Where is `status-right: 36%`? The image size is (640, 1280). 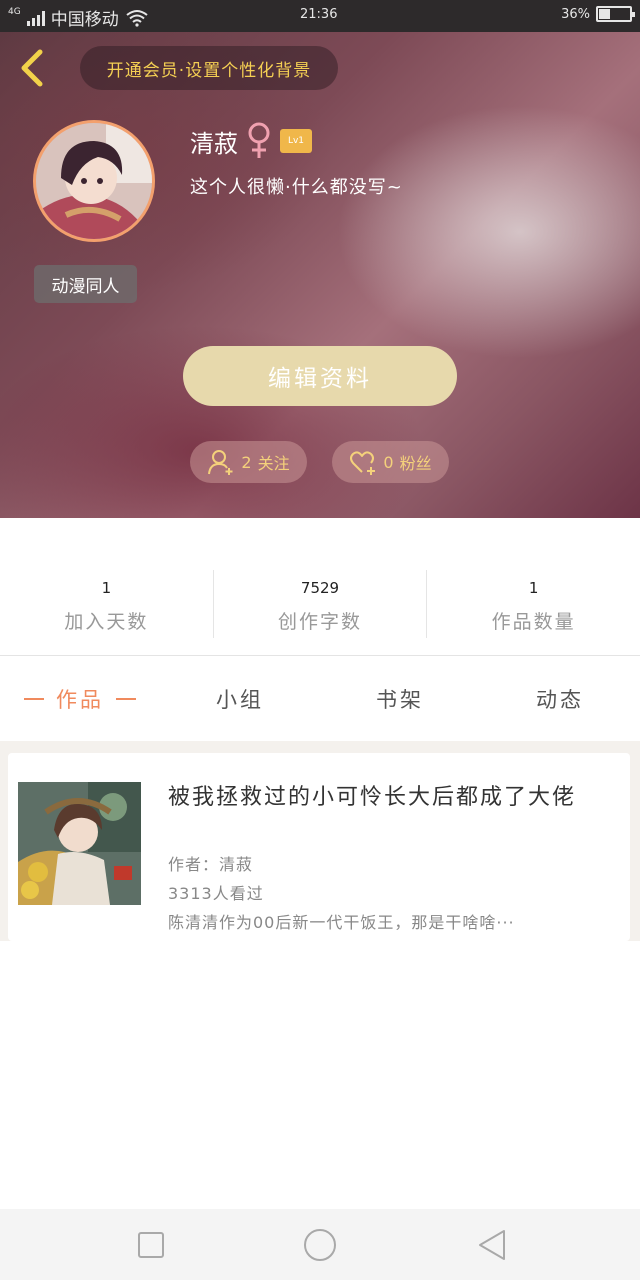 status-right: 36% is located at coordinates (598, 14).